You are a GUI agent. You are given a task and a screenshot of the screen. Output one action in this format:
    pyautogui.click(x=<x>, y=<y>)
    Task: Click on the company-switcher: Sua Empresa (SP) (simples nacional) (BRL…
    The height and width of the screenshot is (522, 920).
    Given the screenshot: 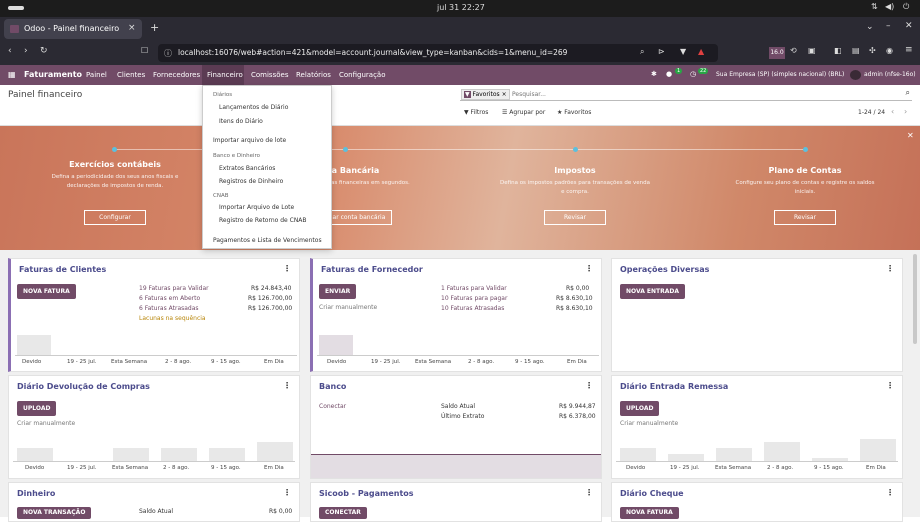 What is the action you would take?
    pyautogui.click(x=780, y=74)
    